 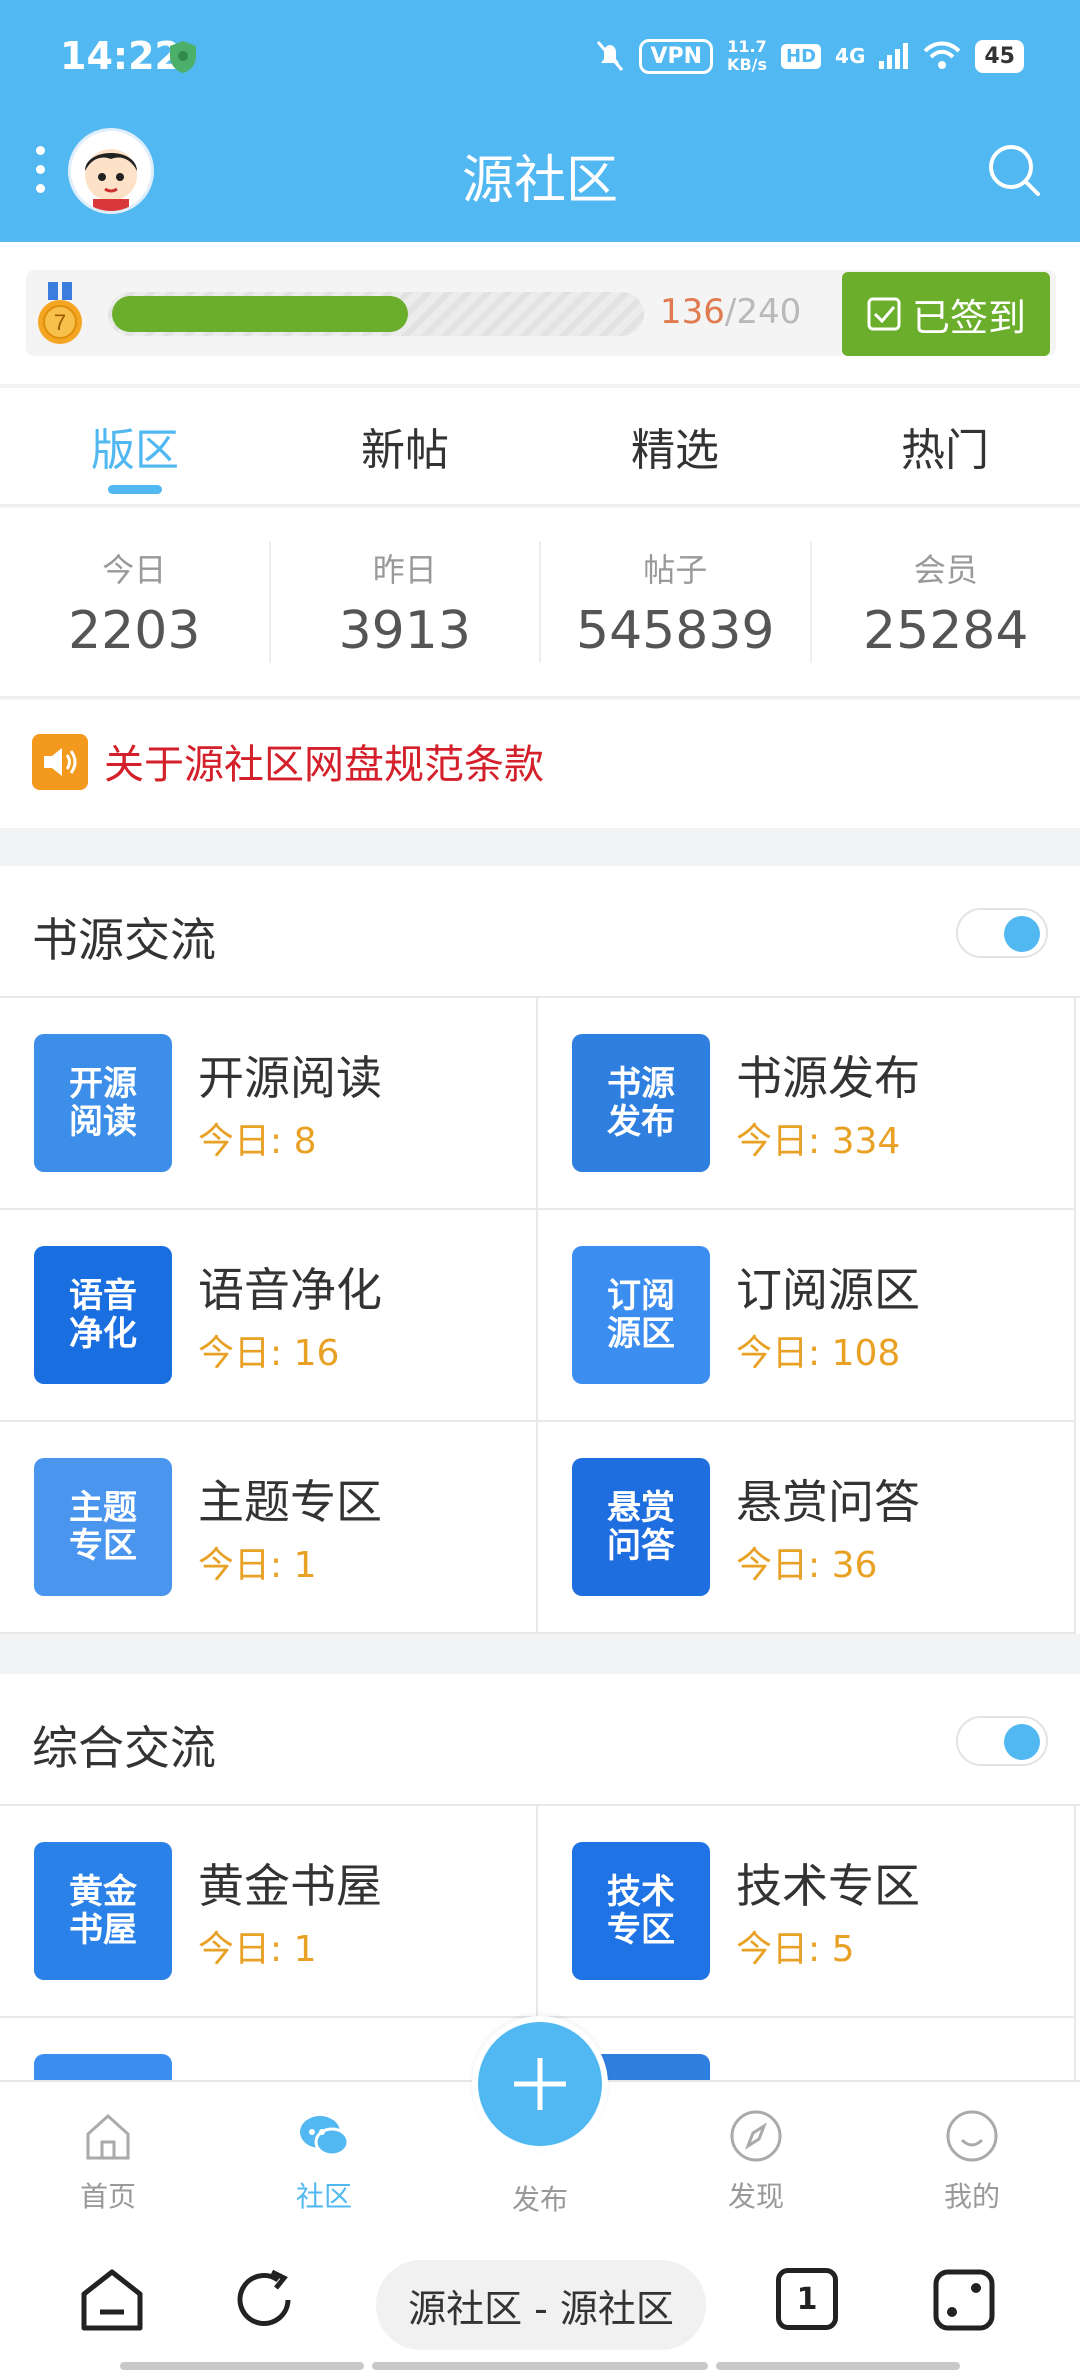 I want to click on board-today: 今日: 108, so click(x=818, y=1353).